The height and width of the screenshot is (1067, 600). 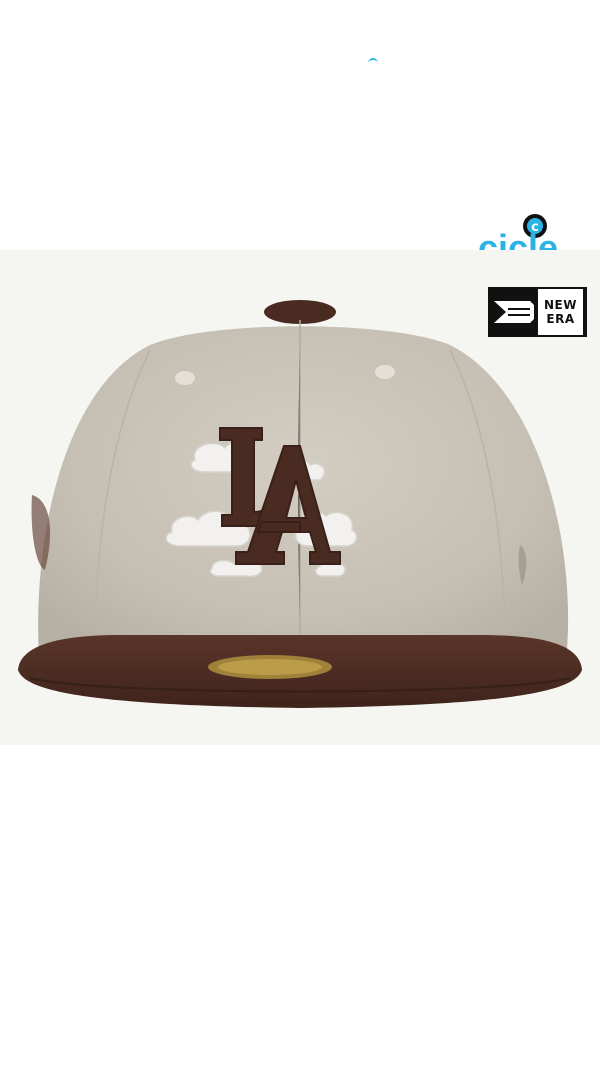 I want to click on svg-text: cicle, so click(x=518, y=238).